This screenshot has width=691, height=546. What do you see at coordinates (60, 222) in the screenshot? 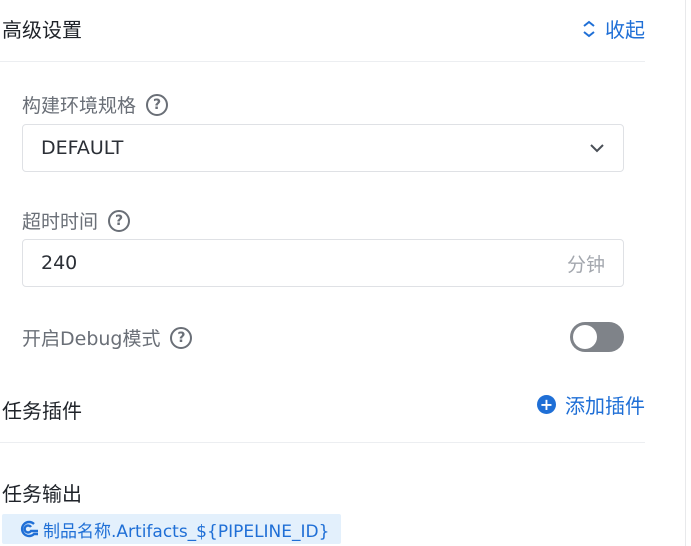
I see `timeout-label-text: 超时时间` at bounding box center [60, 222].